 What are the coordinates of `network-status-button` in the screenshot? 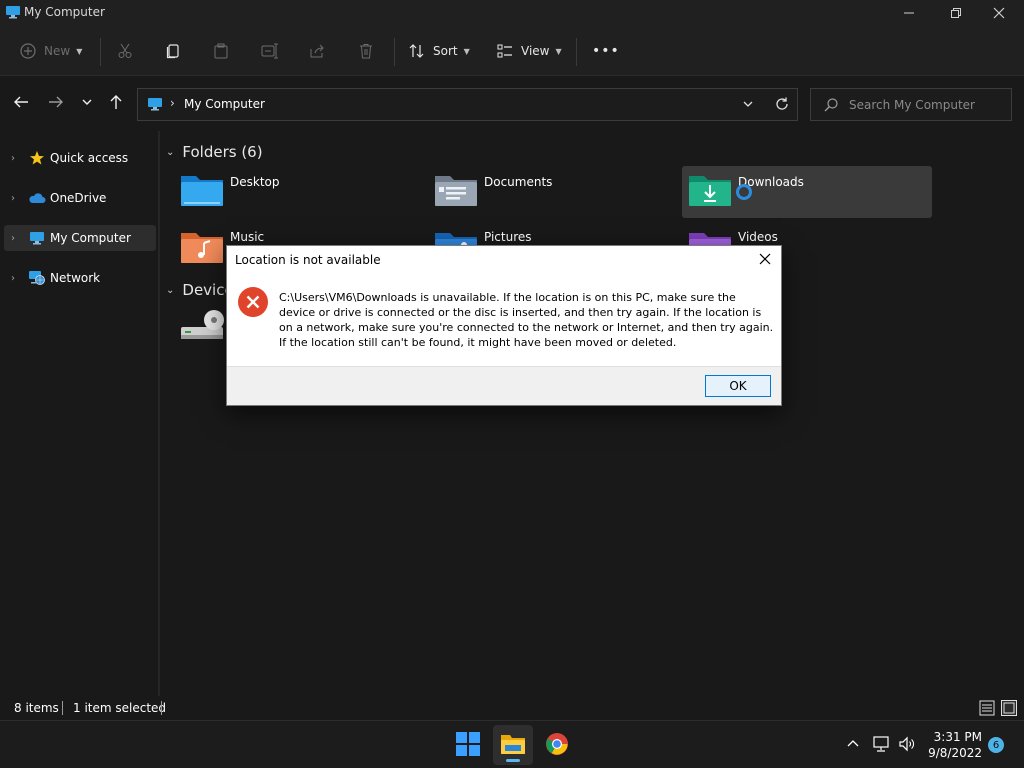 It's located at (881, 745).